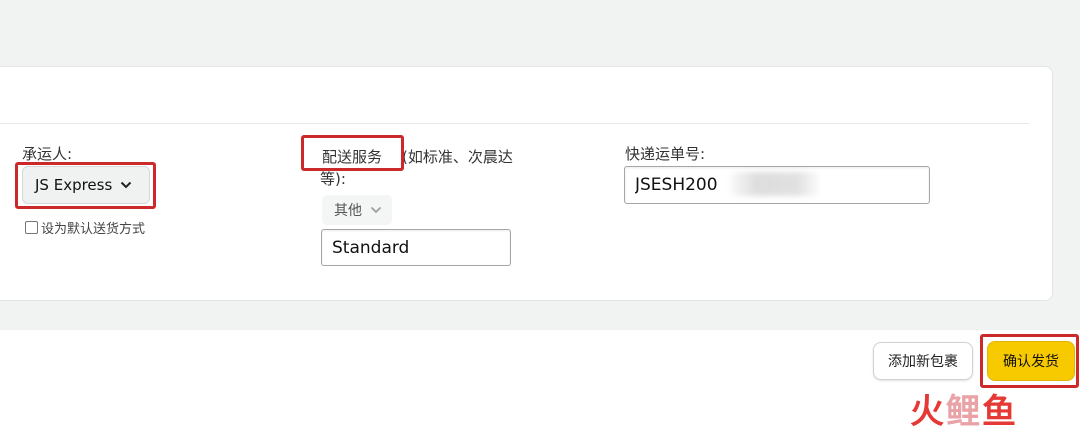 This screenshot has width=1080, height=441. What do you see at coordinates (333, 179) in the screenshot?
I see `service-label-line2: 等):` at bounding box center [333, 179].